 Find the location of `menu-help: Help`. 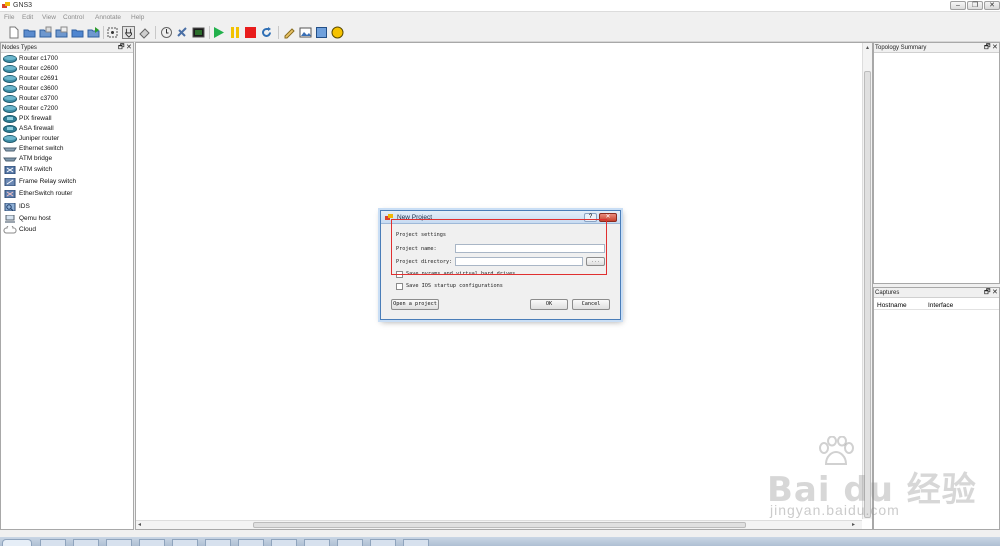

menu-help: Help is located at coordinates (137, 17).